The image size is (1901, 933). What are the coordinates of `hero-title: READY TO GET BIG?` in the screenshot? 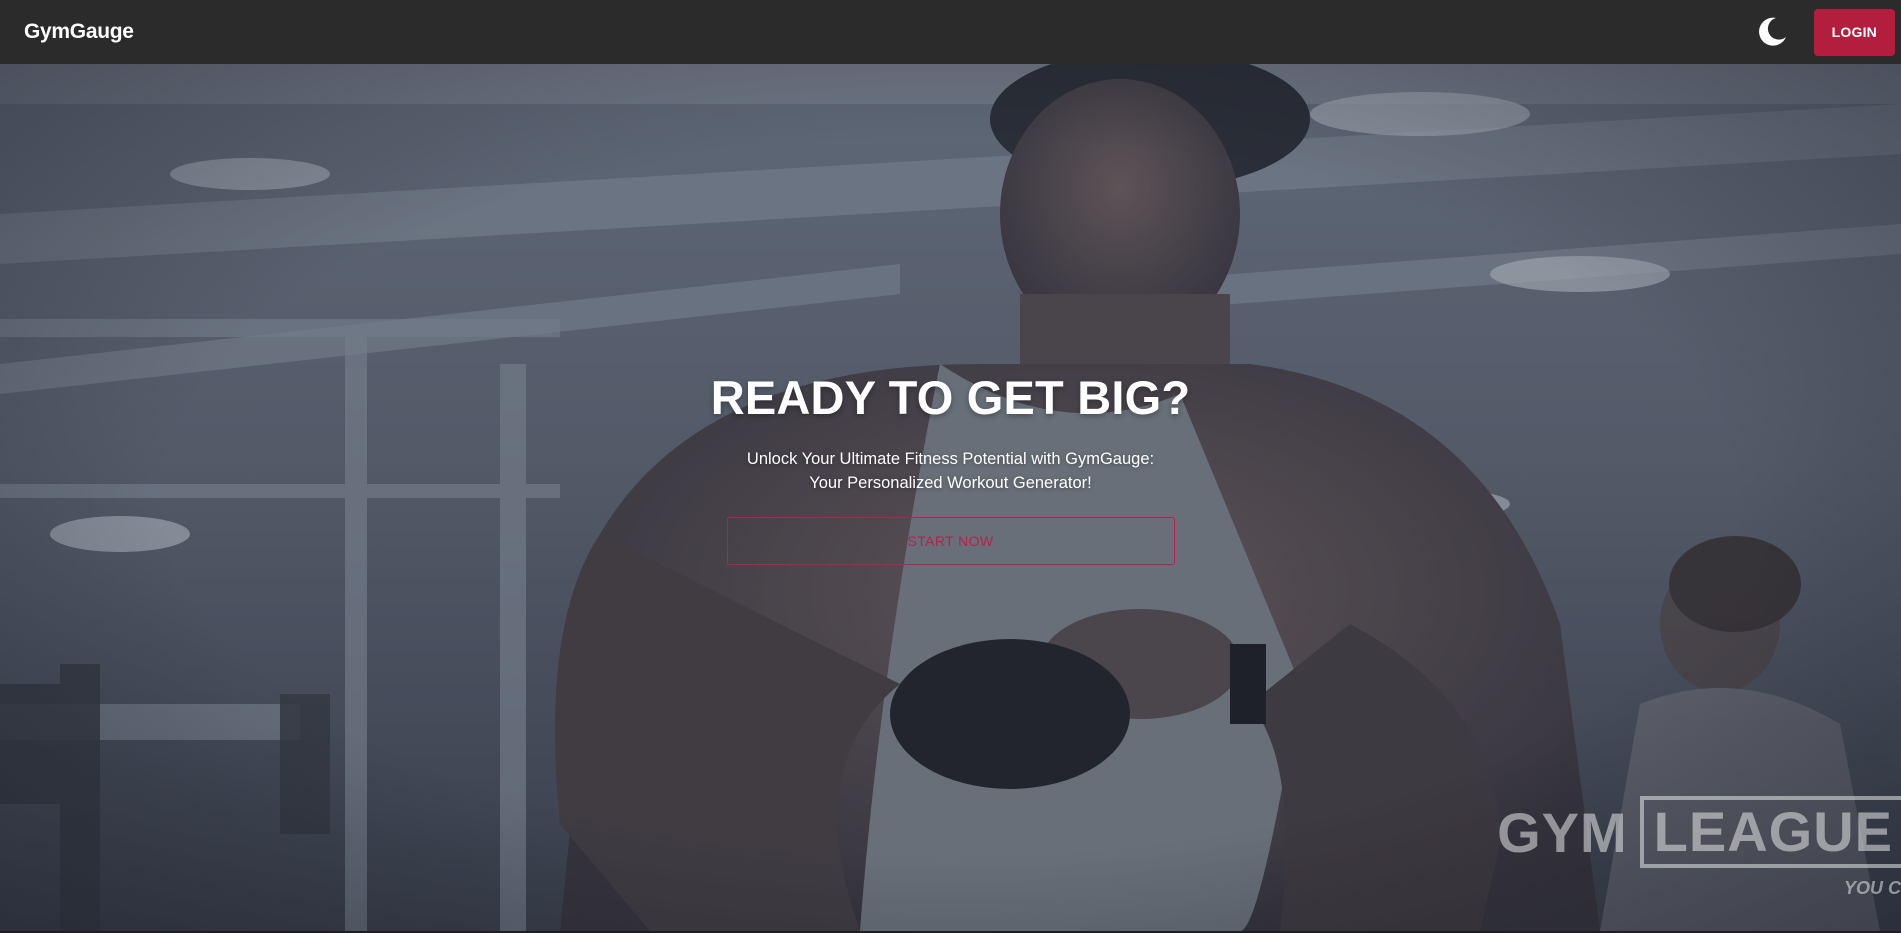 It's located at (950, 397).